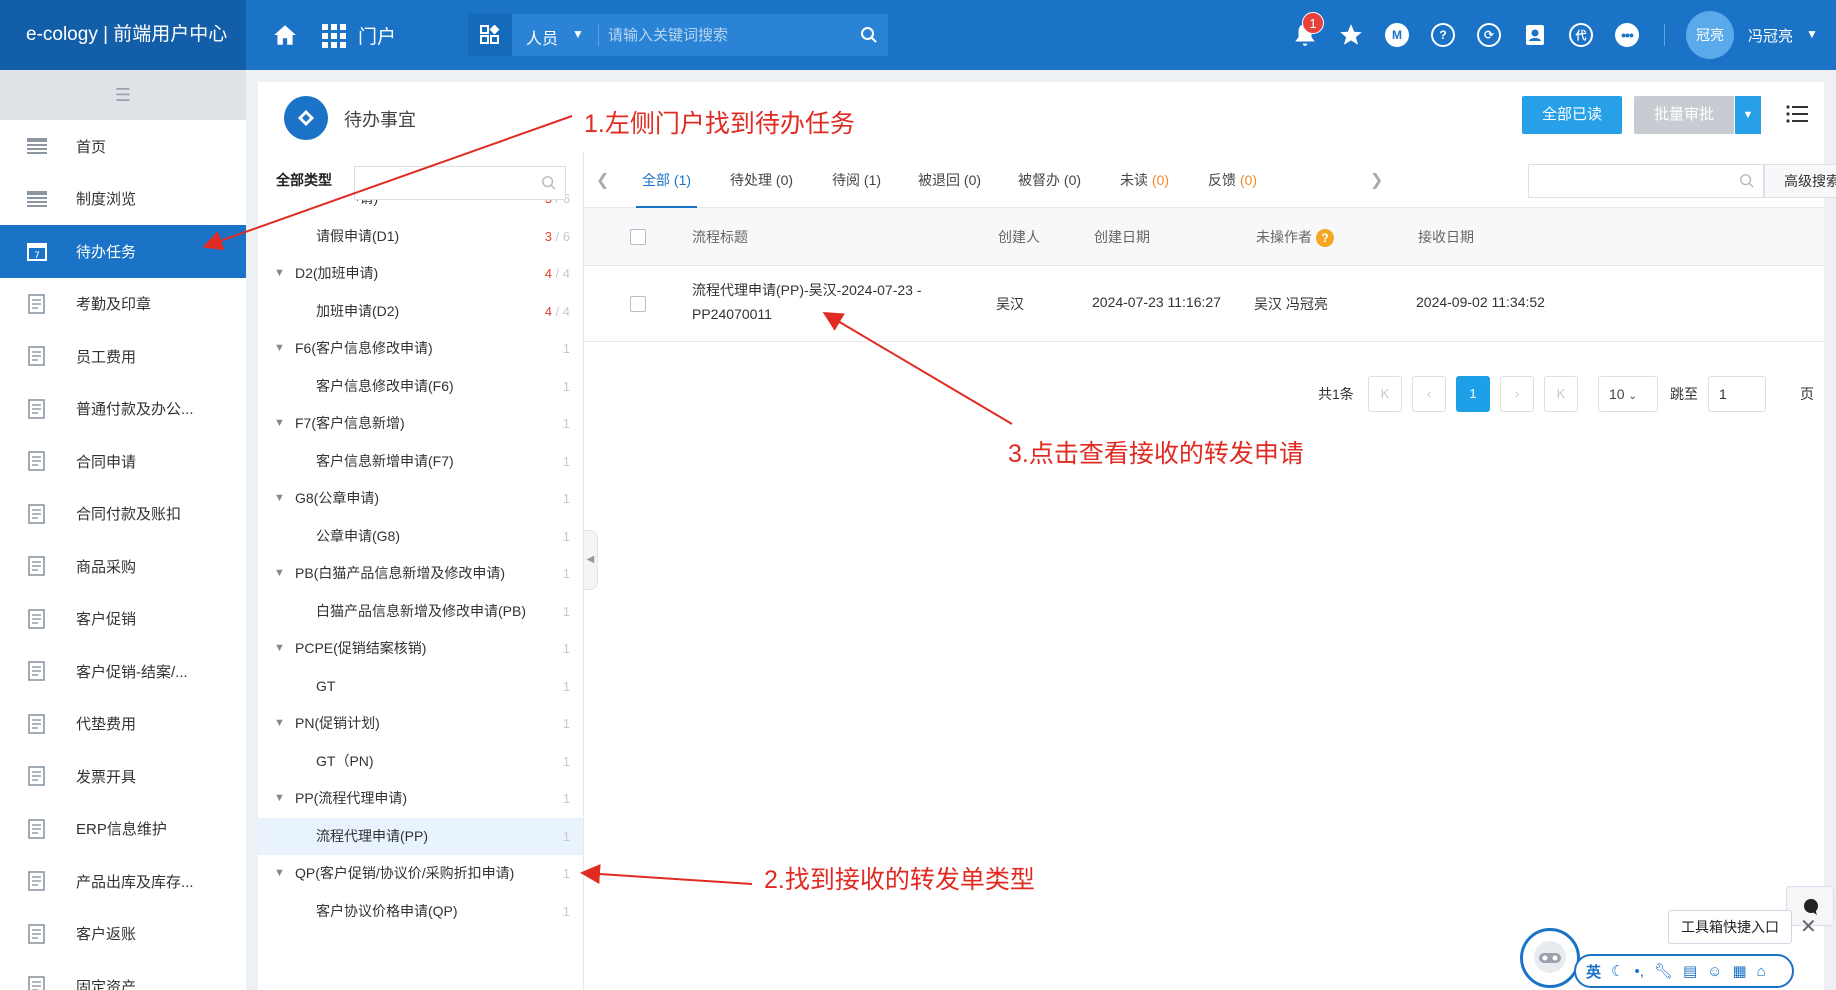 Image resolution: width=1836 pixels, height=990 pixels. What do you see at coordinates (123, 776) in the screenshot?
I see `sidebar-item: 发票开具` at bounding box center [123, 776].